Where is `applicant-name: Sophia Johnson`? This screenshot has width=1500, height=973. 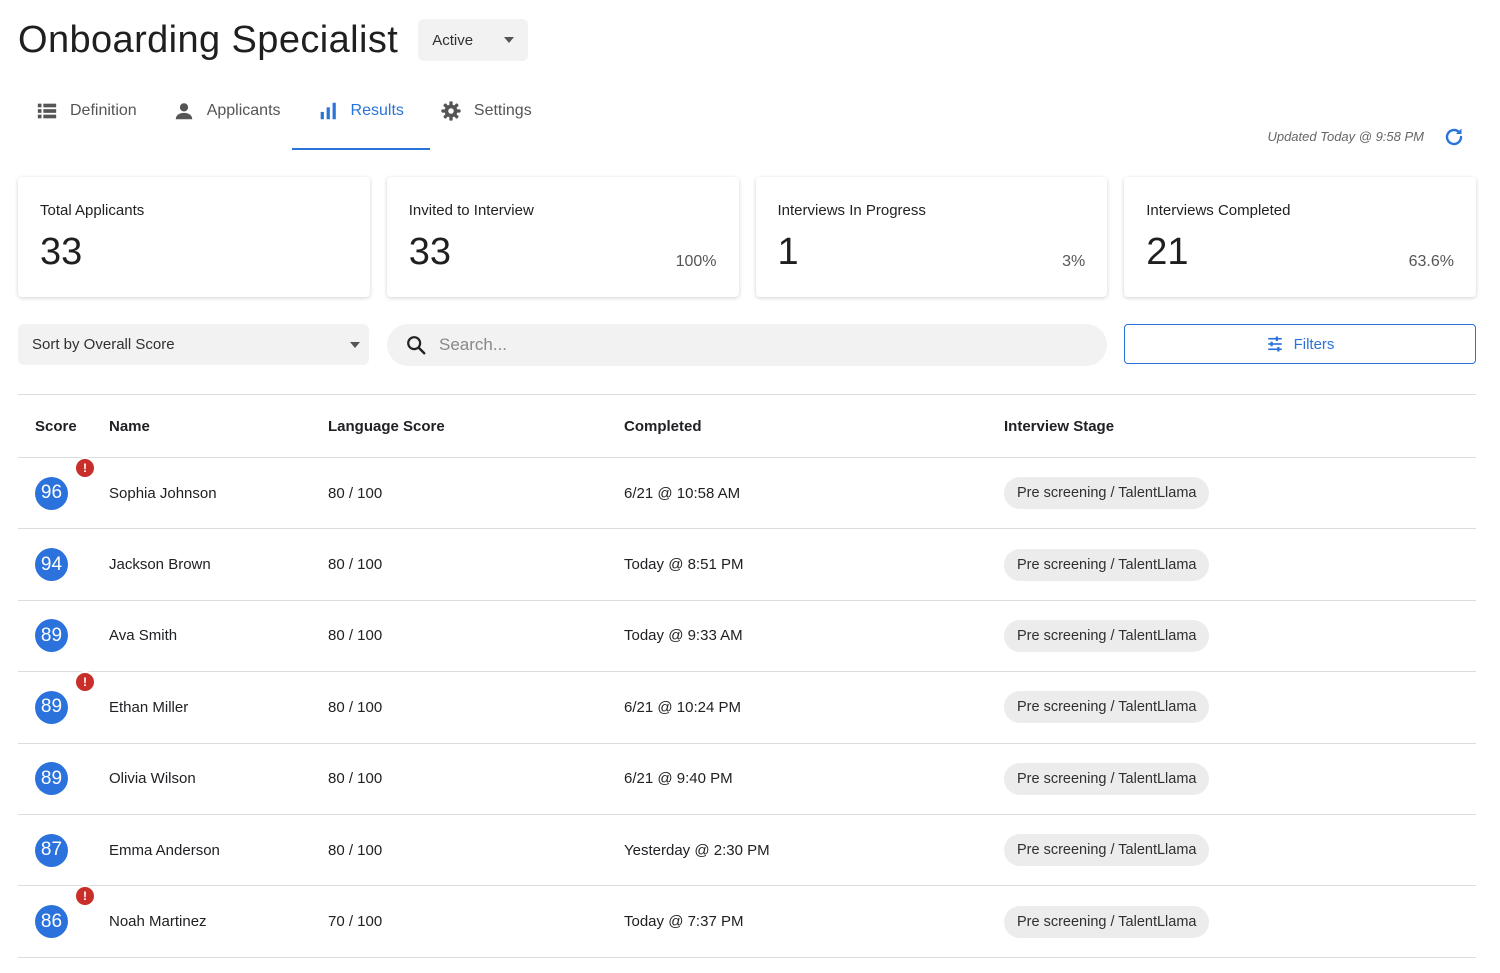 applicant-name: Sophia Johnson is located at coordinates (218, 493).